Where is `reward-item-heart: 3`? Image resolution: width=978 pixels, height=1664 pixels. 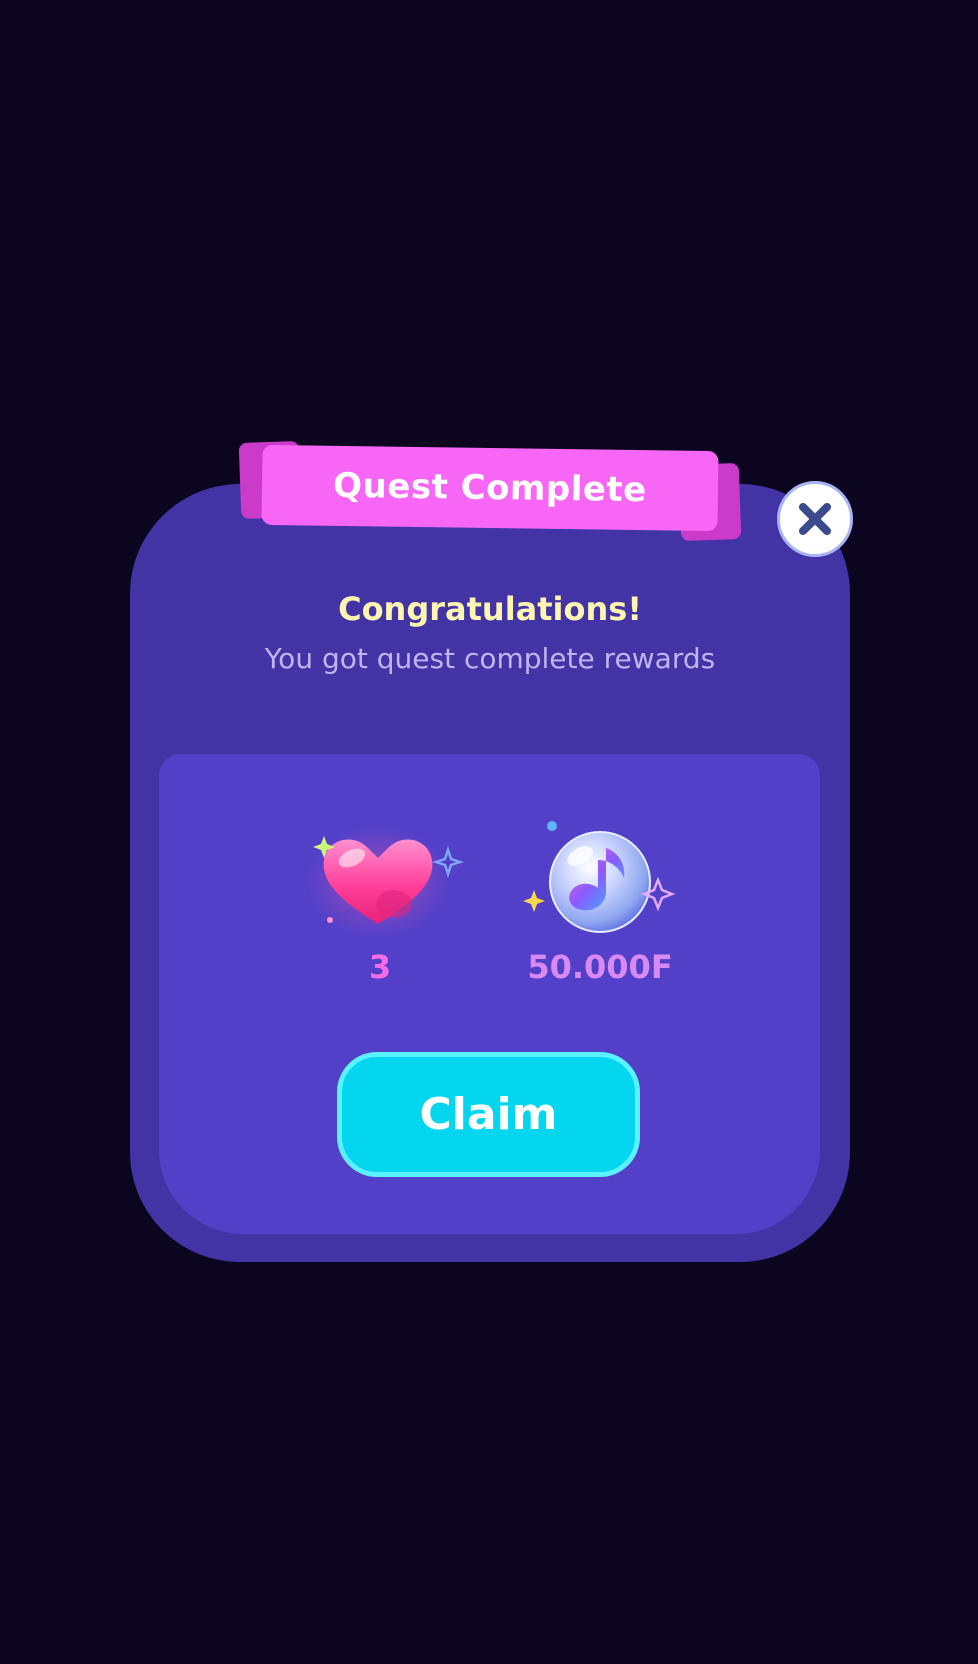
reward-item-heart: 3 is located at coordinates (380, 903).